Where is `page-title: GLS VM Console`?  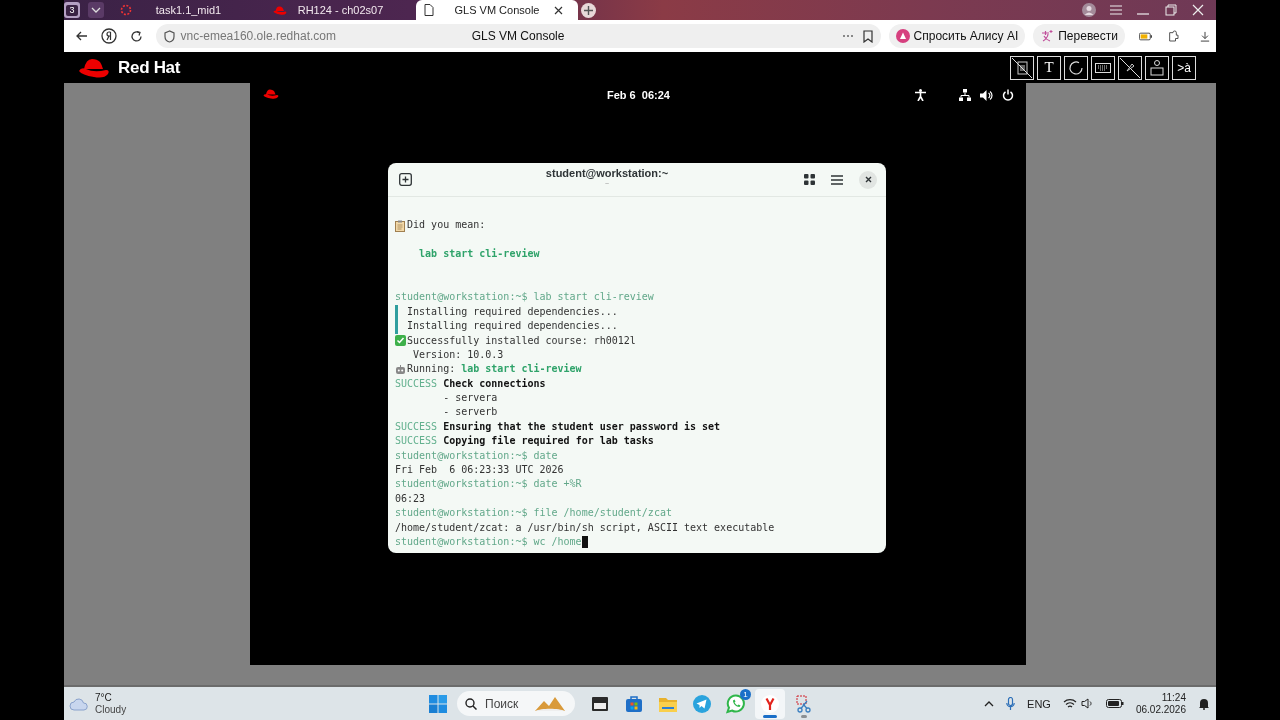
page-title: GLS VM Console is located at coordinates (518, 36).